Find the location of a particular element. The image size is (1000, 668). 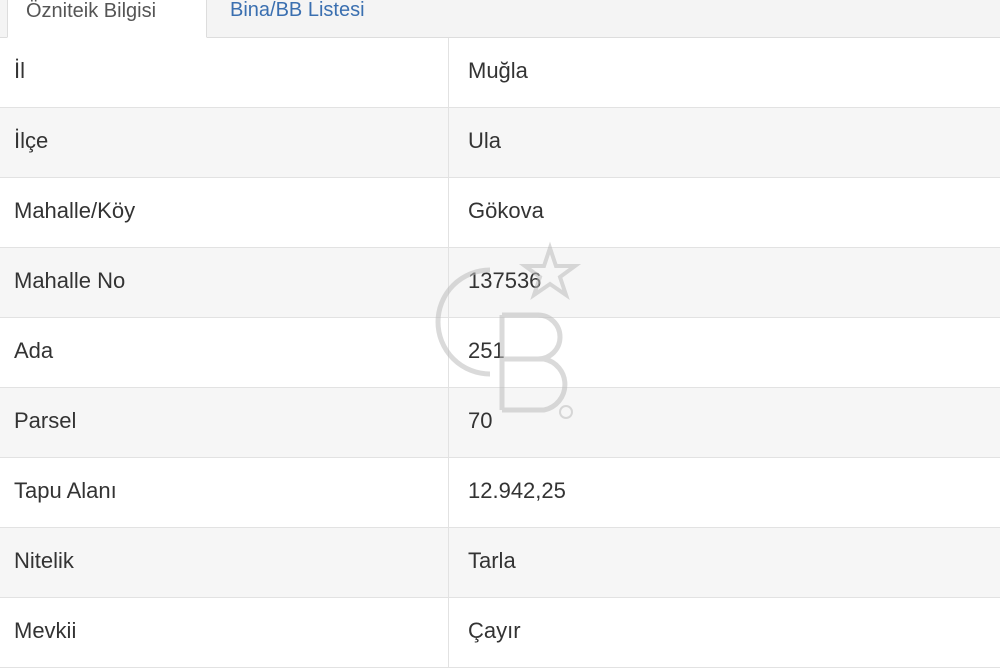

row-value: Muğla is located at coordinates (498, 70).